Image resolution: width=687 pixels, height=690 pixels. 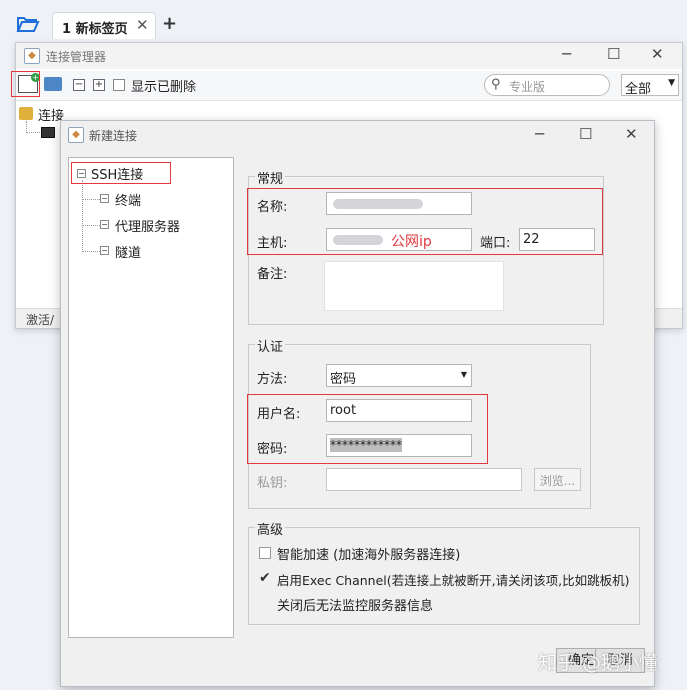 I want to click on method-value: 密码, so click(x=343, y=379).